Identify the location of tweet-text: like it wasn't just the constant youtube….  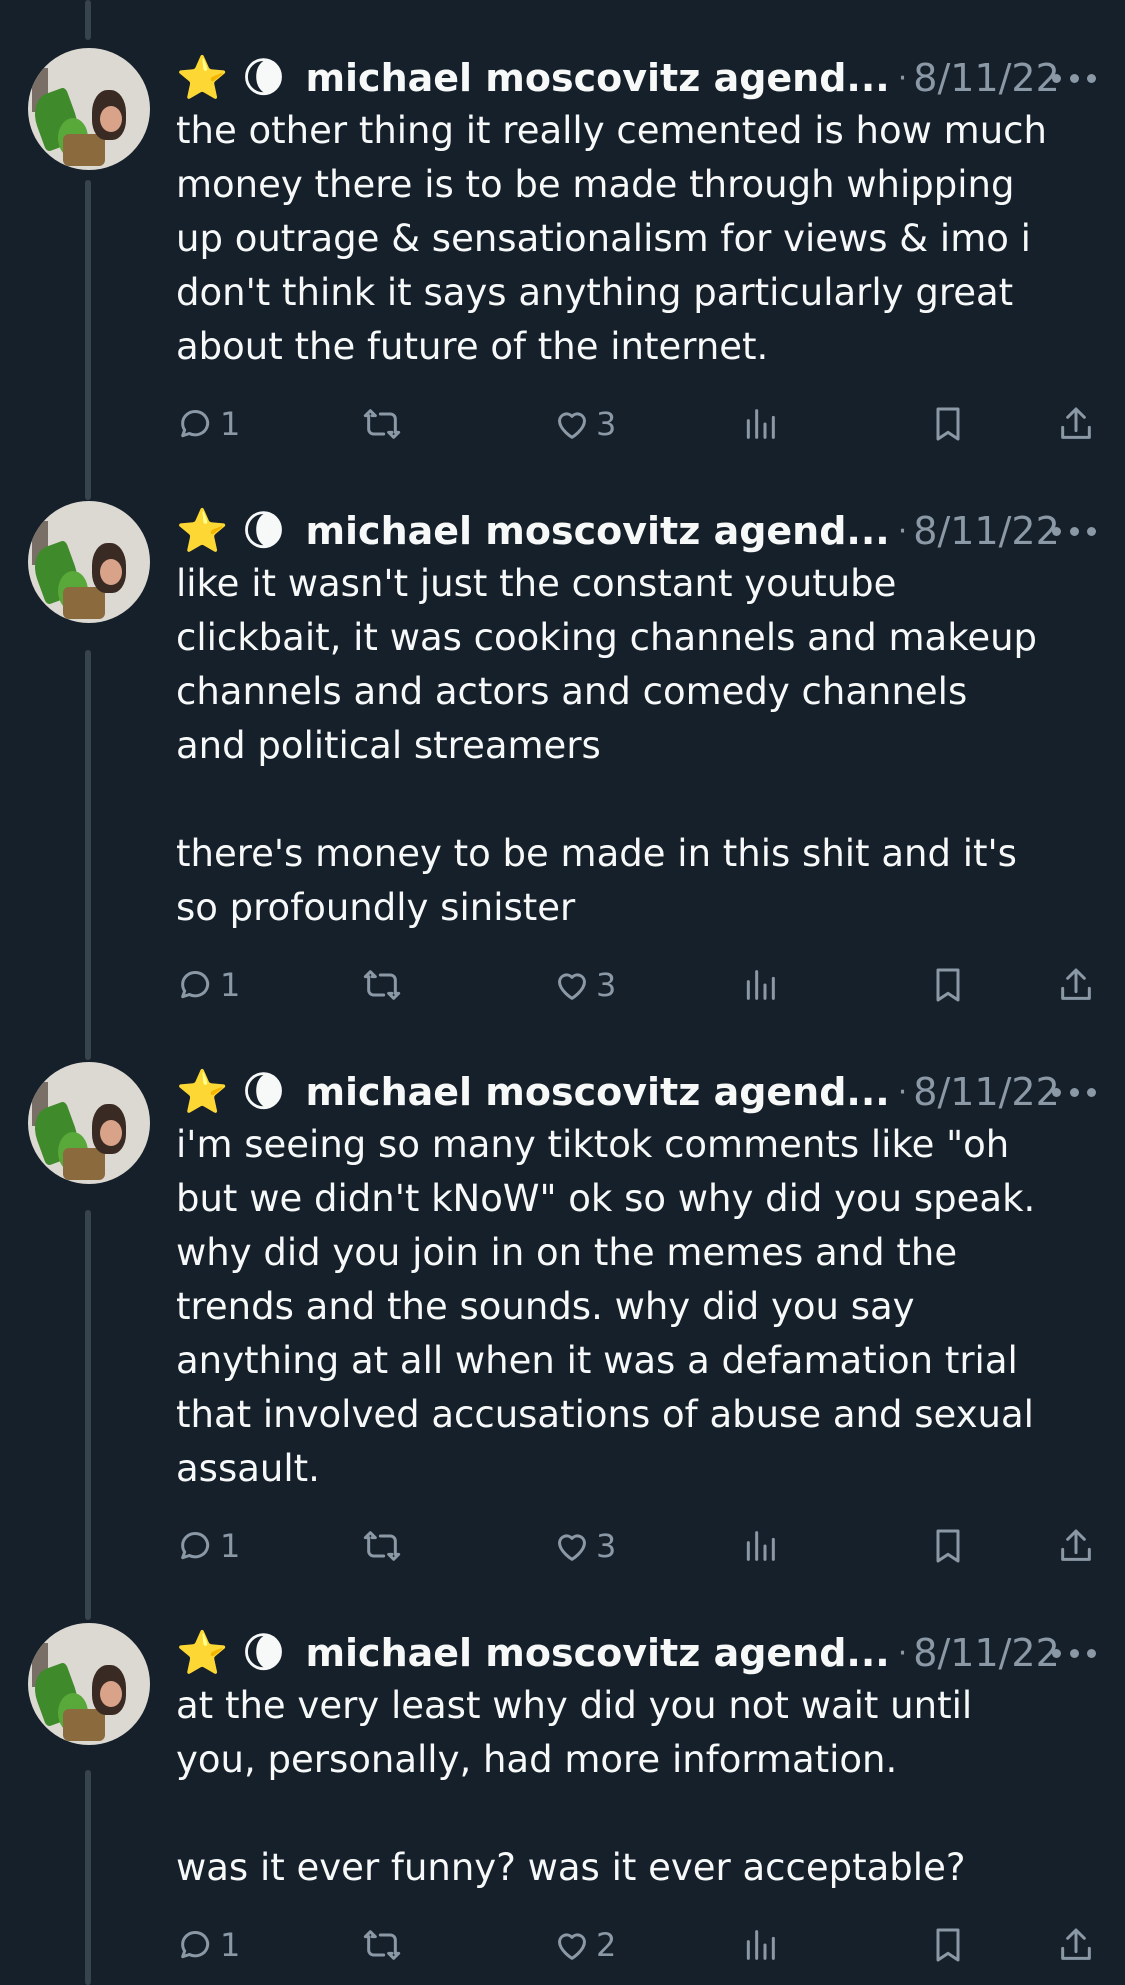
(607, 745).